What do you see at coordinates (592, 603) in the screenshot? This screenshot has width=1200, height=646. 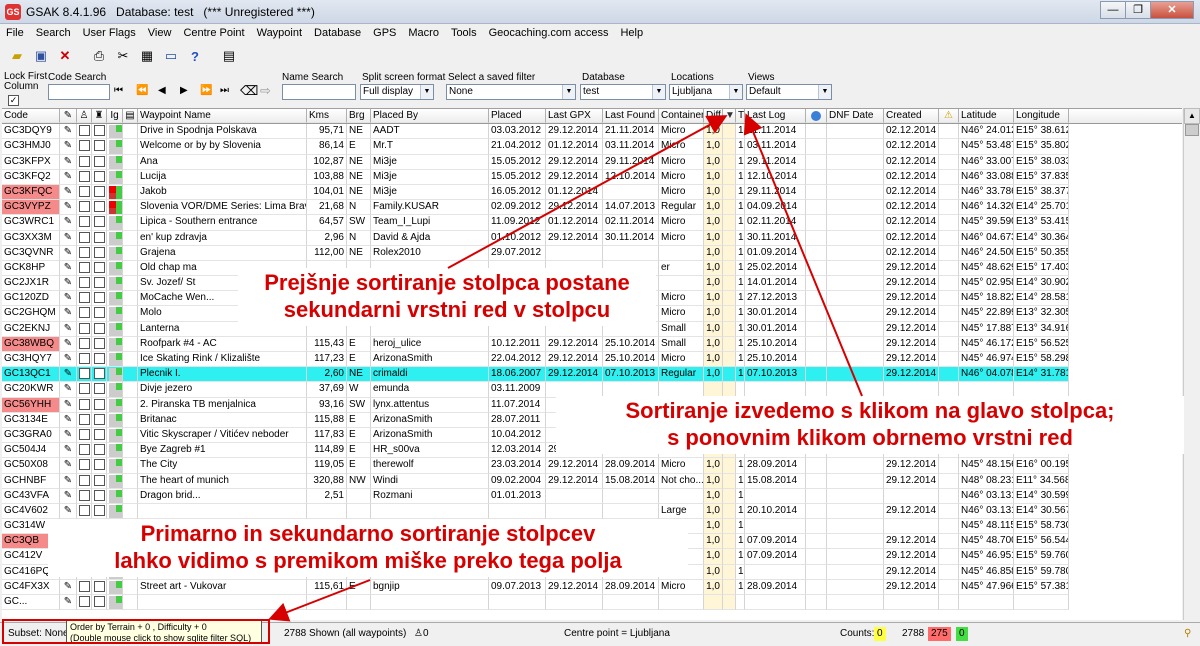 I see `table-row: GC... ✎` at bounding box center [592, 603].